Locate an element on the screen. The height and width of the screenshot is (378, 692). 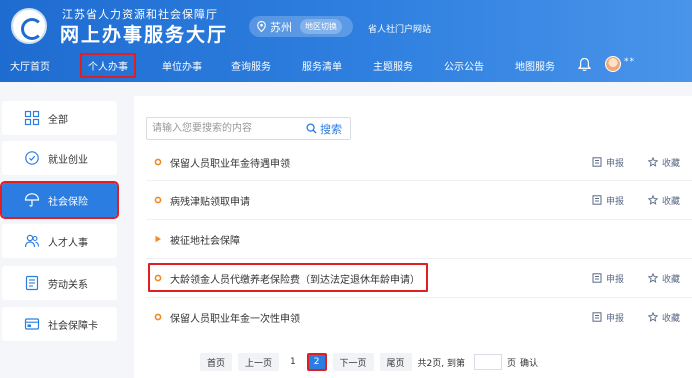
avatar is located at coordinates (613, 64).